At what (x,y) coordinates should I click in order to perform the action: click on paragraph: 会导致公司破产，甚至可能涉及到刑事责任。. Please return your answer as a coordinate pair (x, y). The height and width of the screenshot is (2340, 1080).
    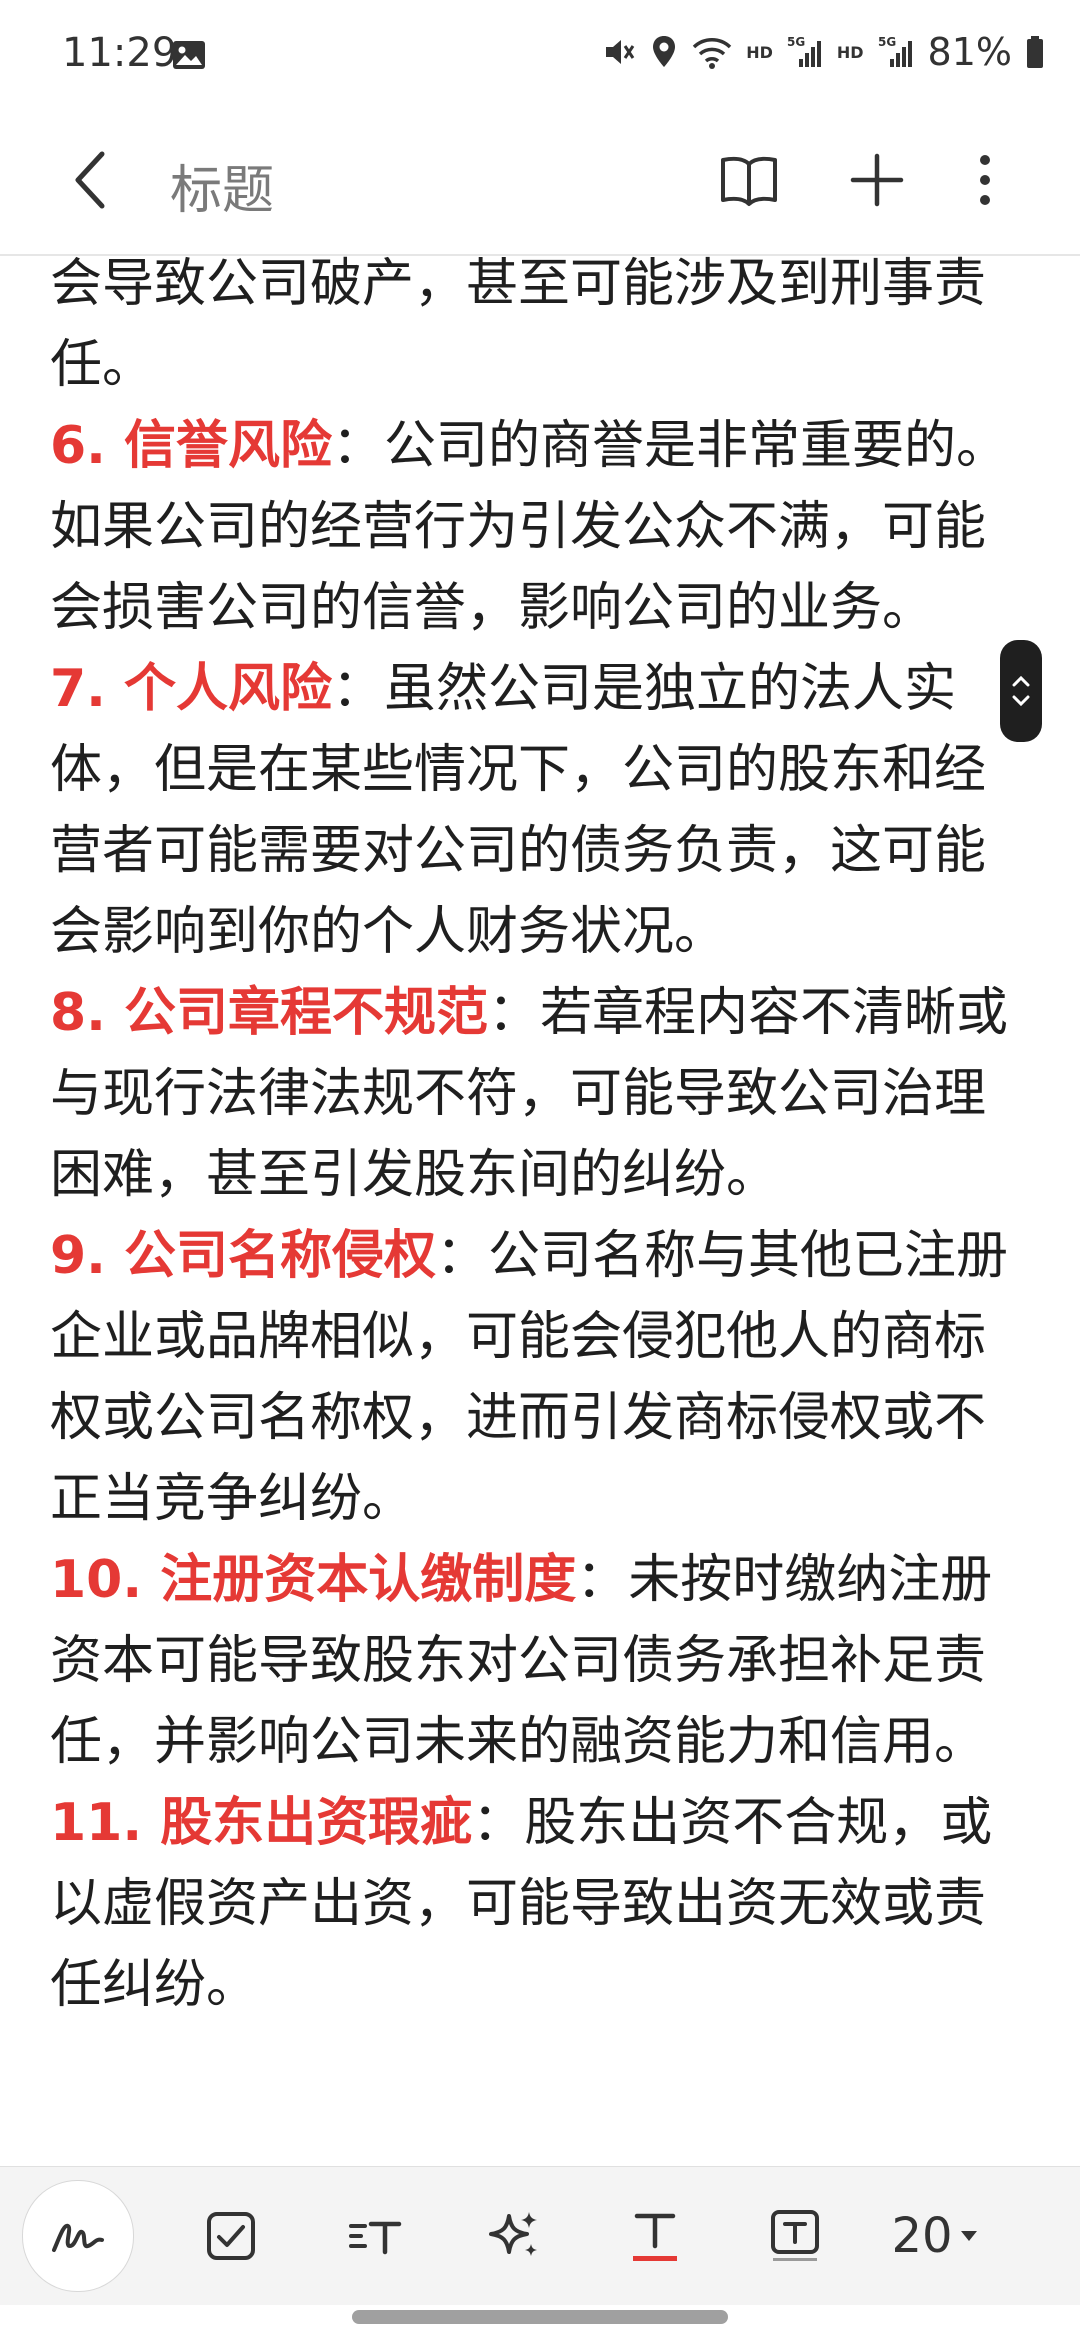
    Looking at the image, I should click on (540, 331).